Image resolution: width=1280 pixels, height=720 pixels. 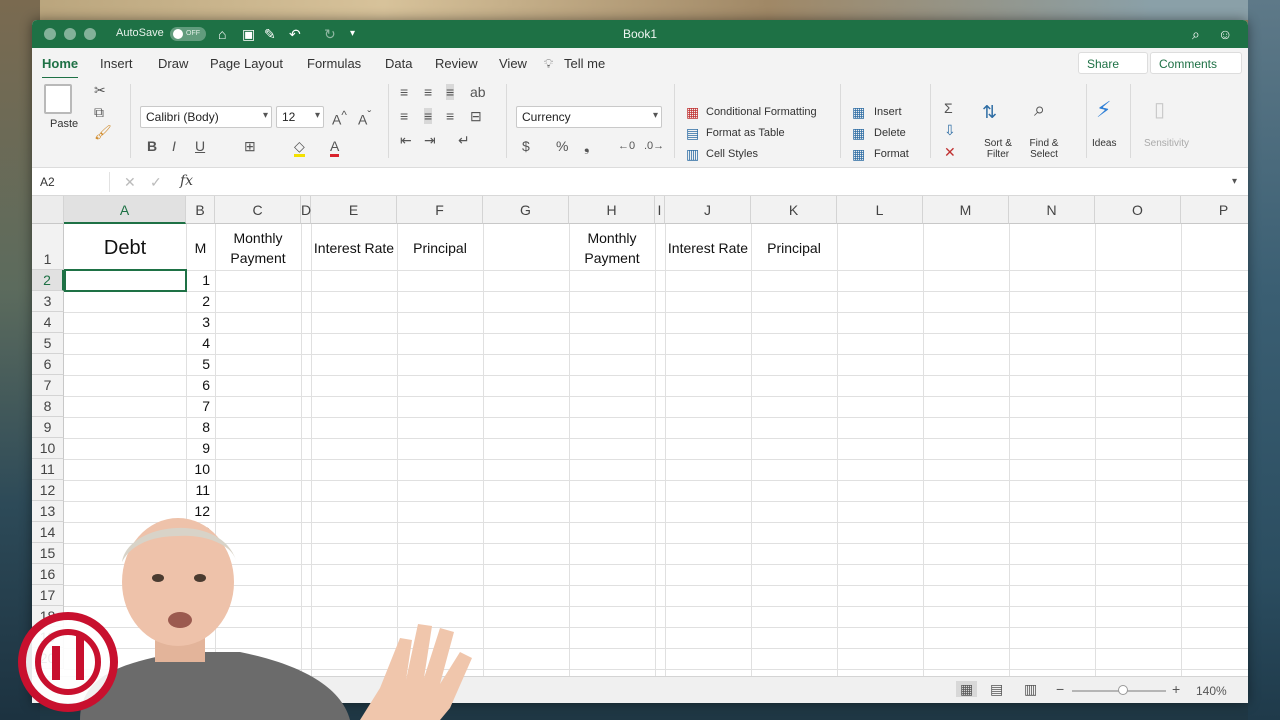 What do you see at coordinates (1196, 63) in the screenshot?
I see `comments-button: Comments` at bounding box center [1196, 63].